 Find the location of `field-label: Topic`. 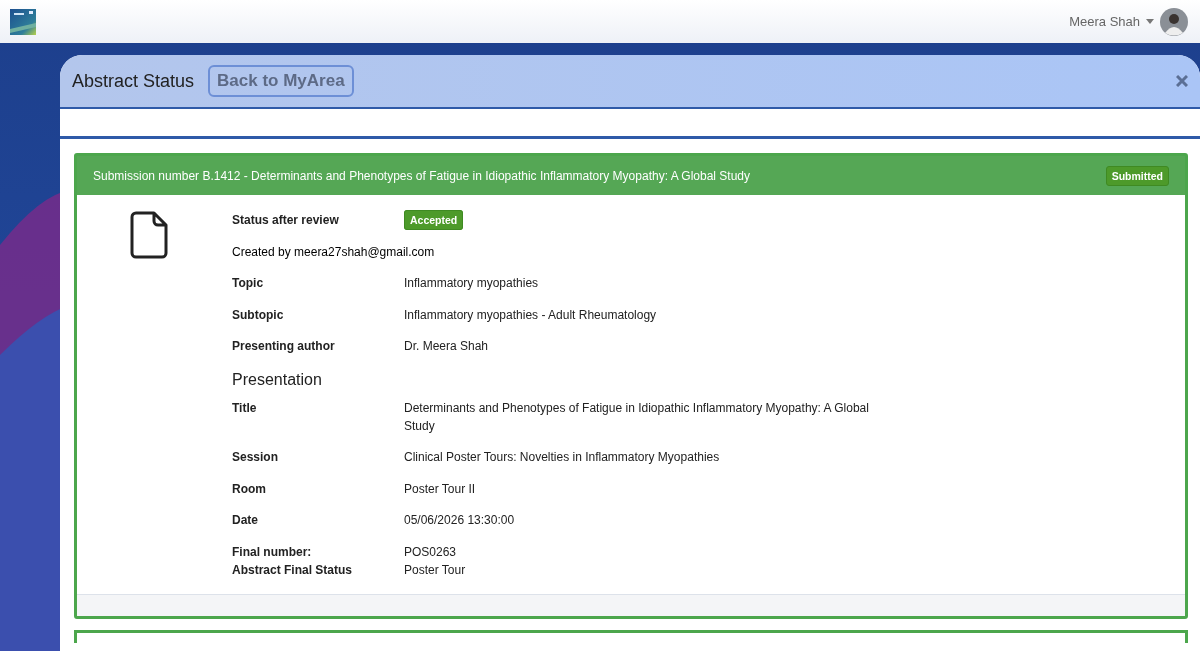

field-label: Topic is located at coordinates (248, 283).